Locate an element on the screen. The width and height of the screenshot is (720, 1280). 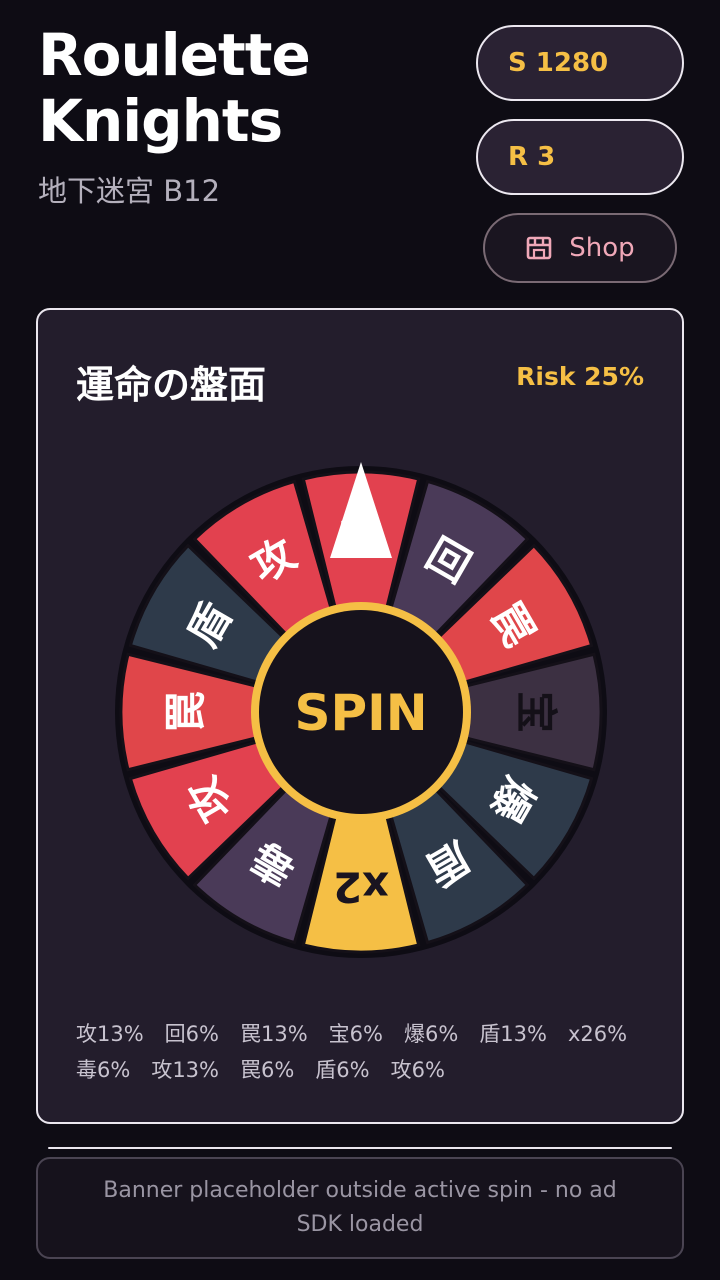
game-title: Roulette Knights is located at coordinates (248, 88).